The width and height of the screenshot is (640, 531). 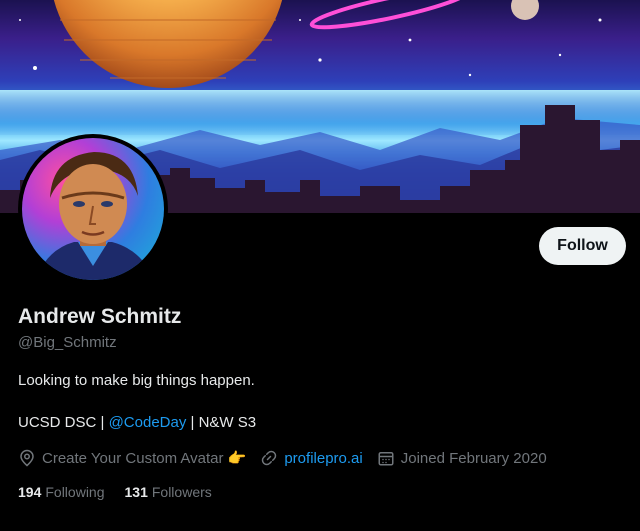 What do you see at coordinates (61, 422) in the screenshot?
I see `bio-text-prefix: UCSD DSC |` at bounding box center [61, 422].